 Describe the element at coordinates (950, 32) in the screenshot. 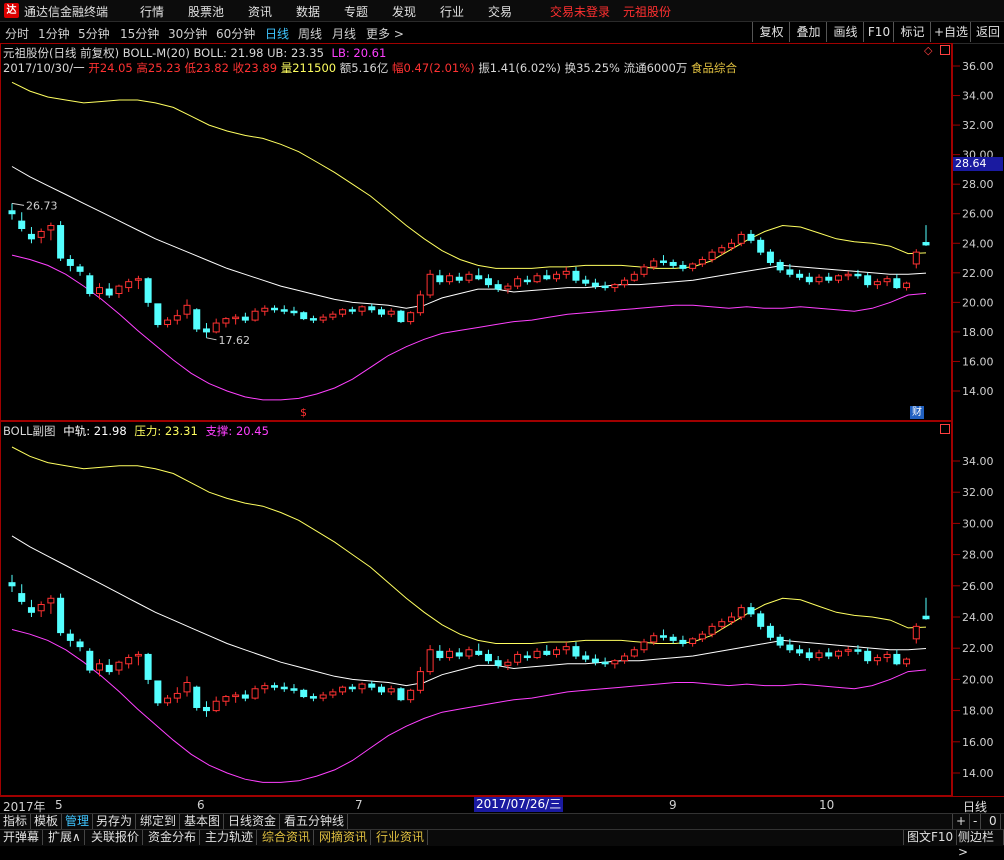

I see `add-watchlist-button: +自选` at that location.